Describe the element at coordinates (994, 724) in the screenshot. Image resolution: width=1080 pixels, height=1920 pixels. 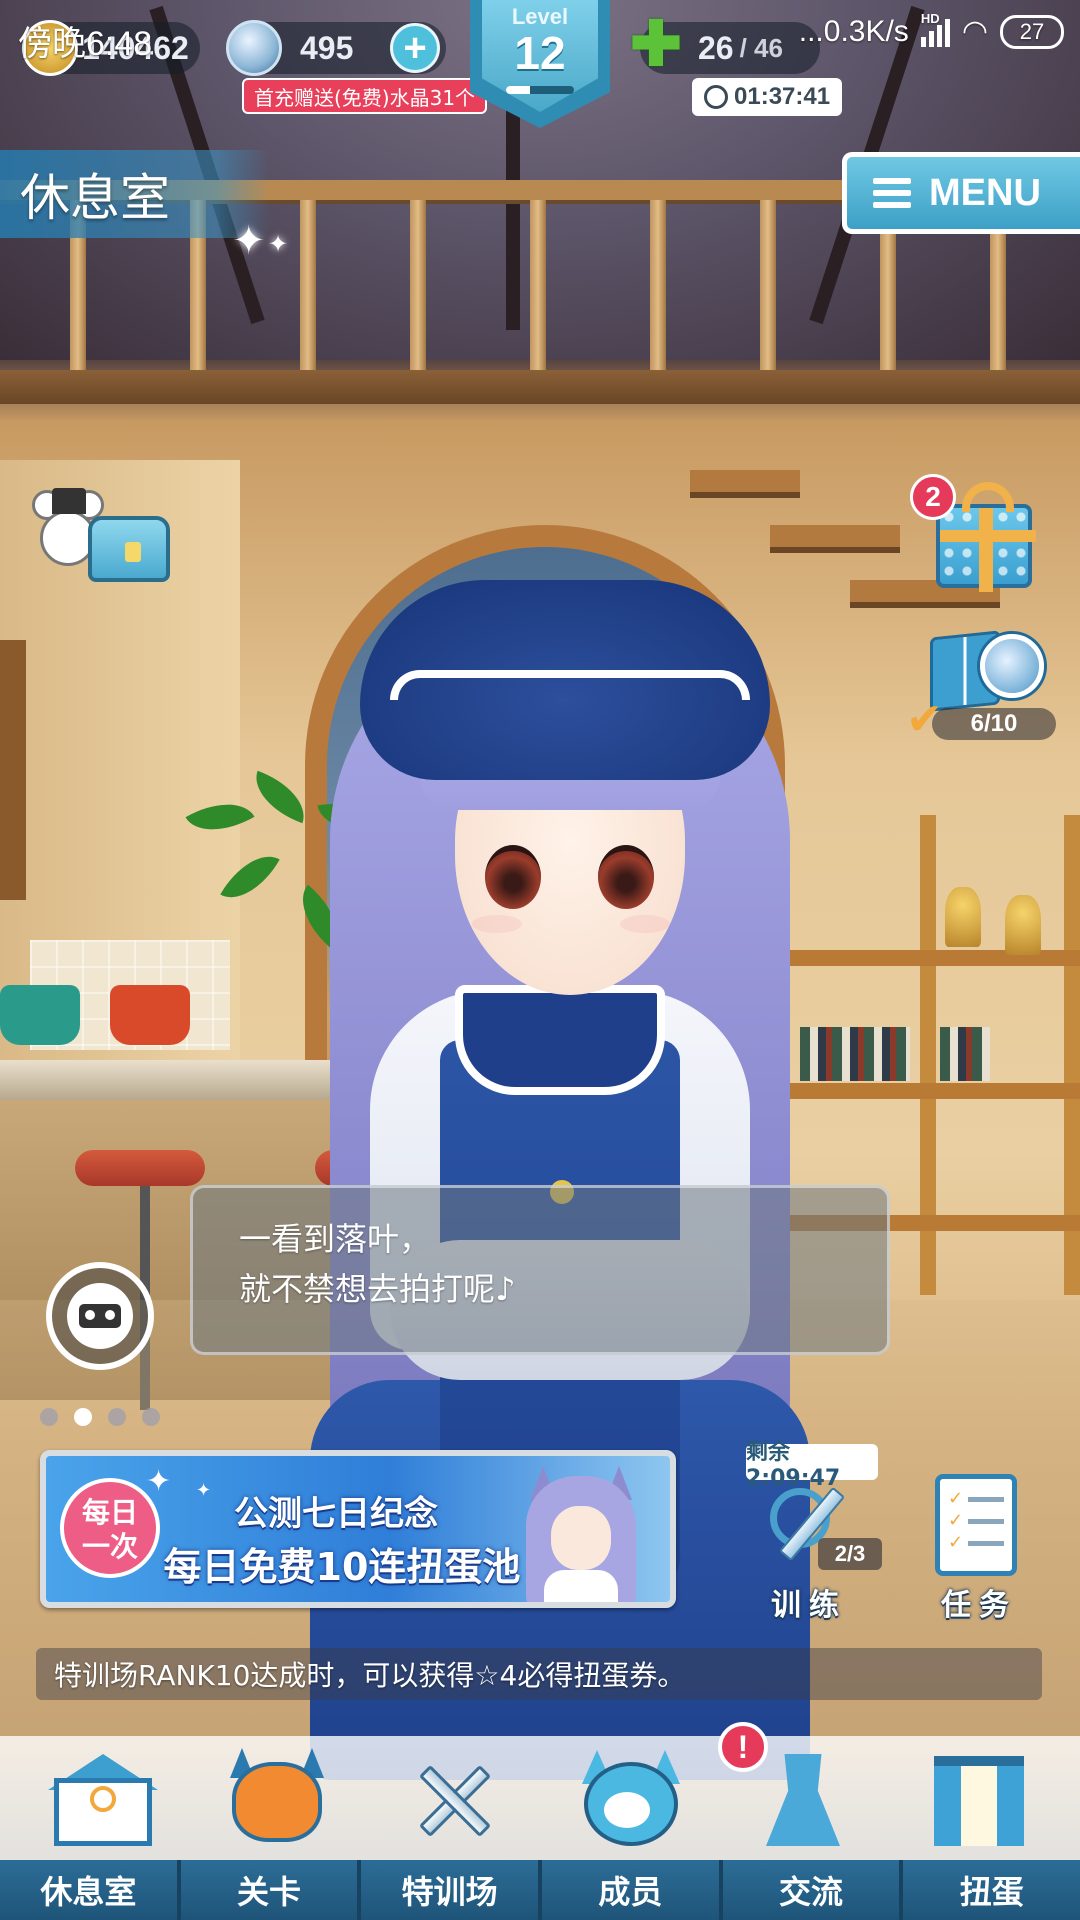
I see `collection-progress: 6/10` at that location.